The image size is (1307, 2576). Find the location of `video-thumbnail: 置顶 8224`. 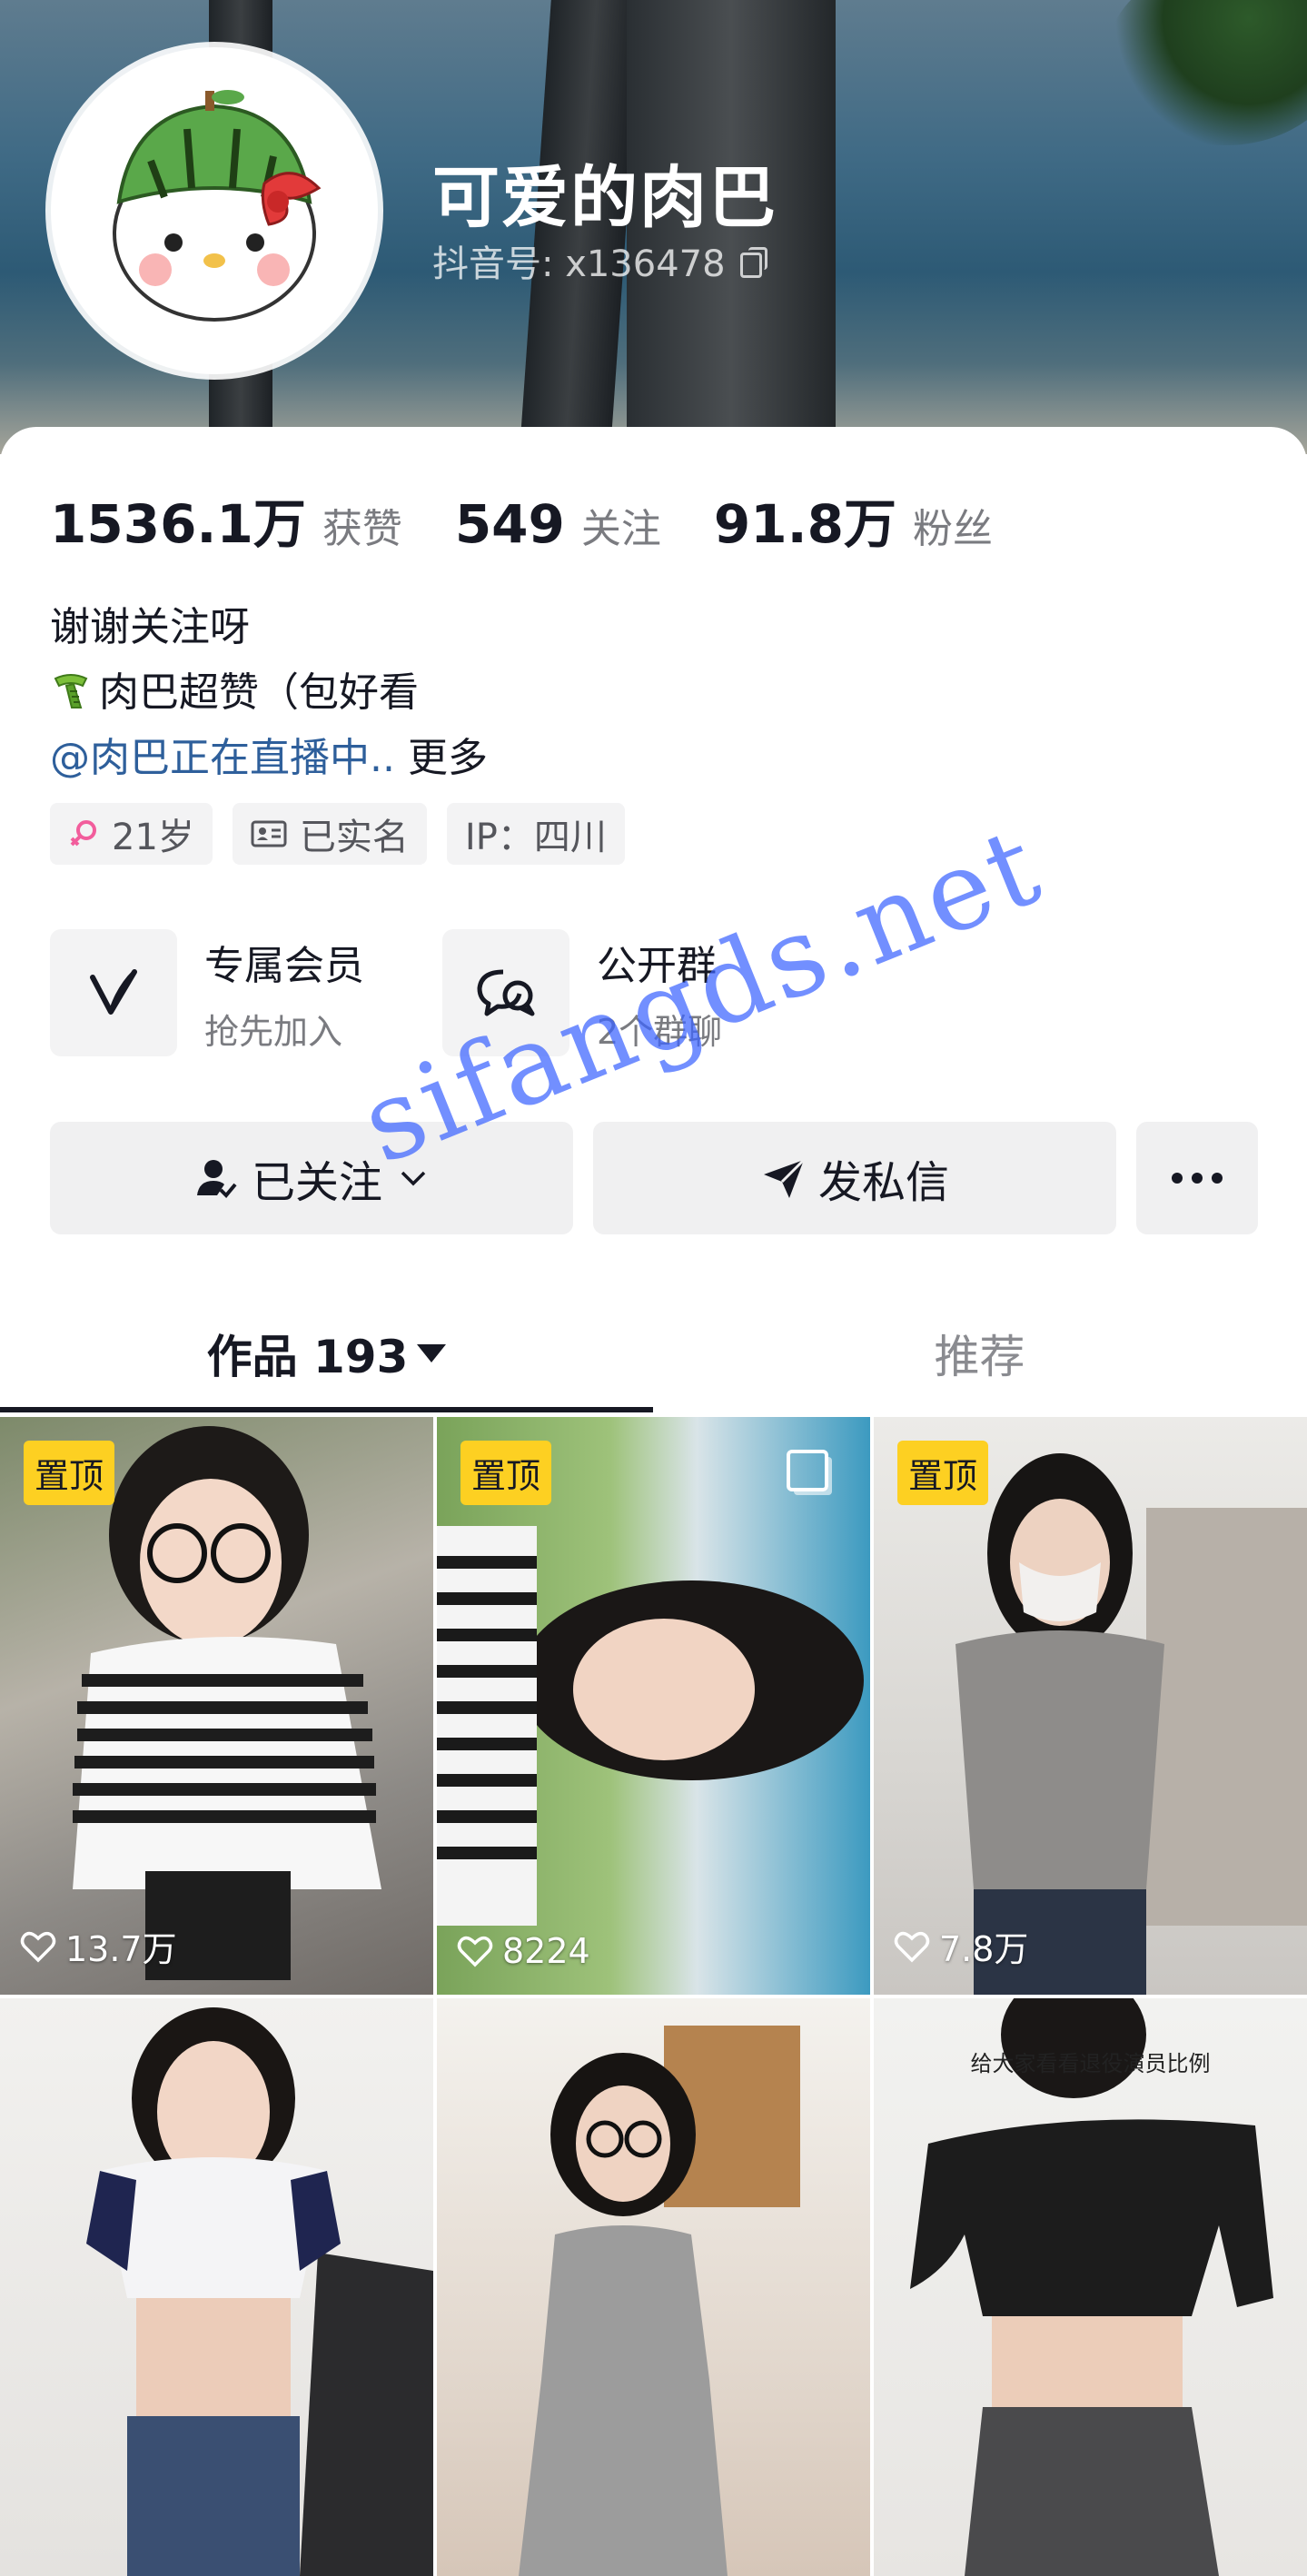

video-thumbnail: 置顶 8224 is located at coordinates (653, 1706).